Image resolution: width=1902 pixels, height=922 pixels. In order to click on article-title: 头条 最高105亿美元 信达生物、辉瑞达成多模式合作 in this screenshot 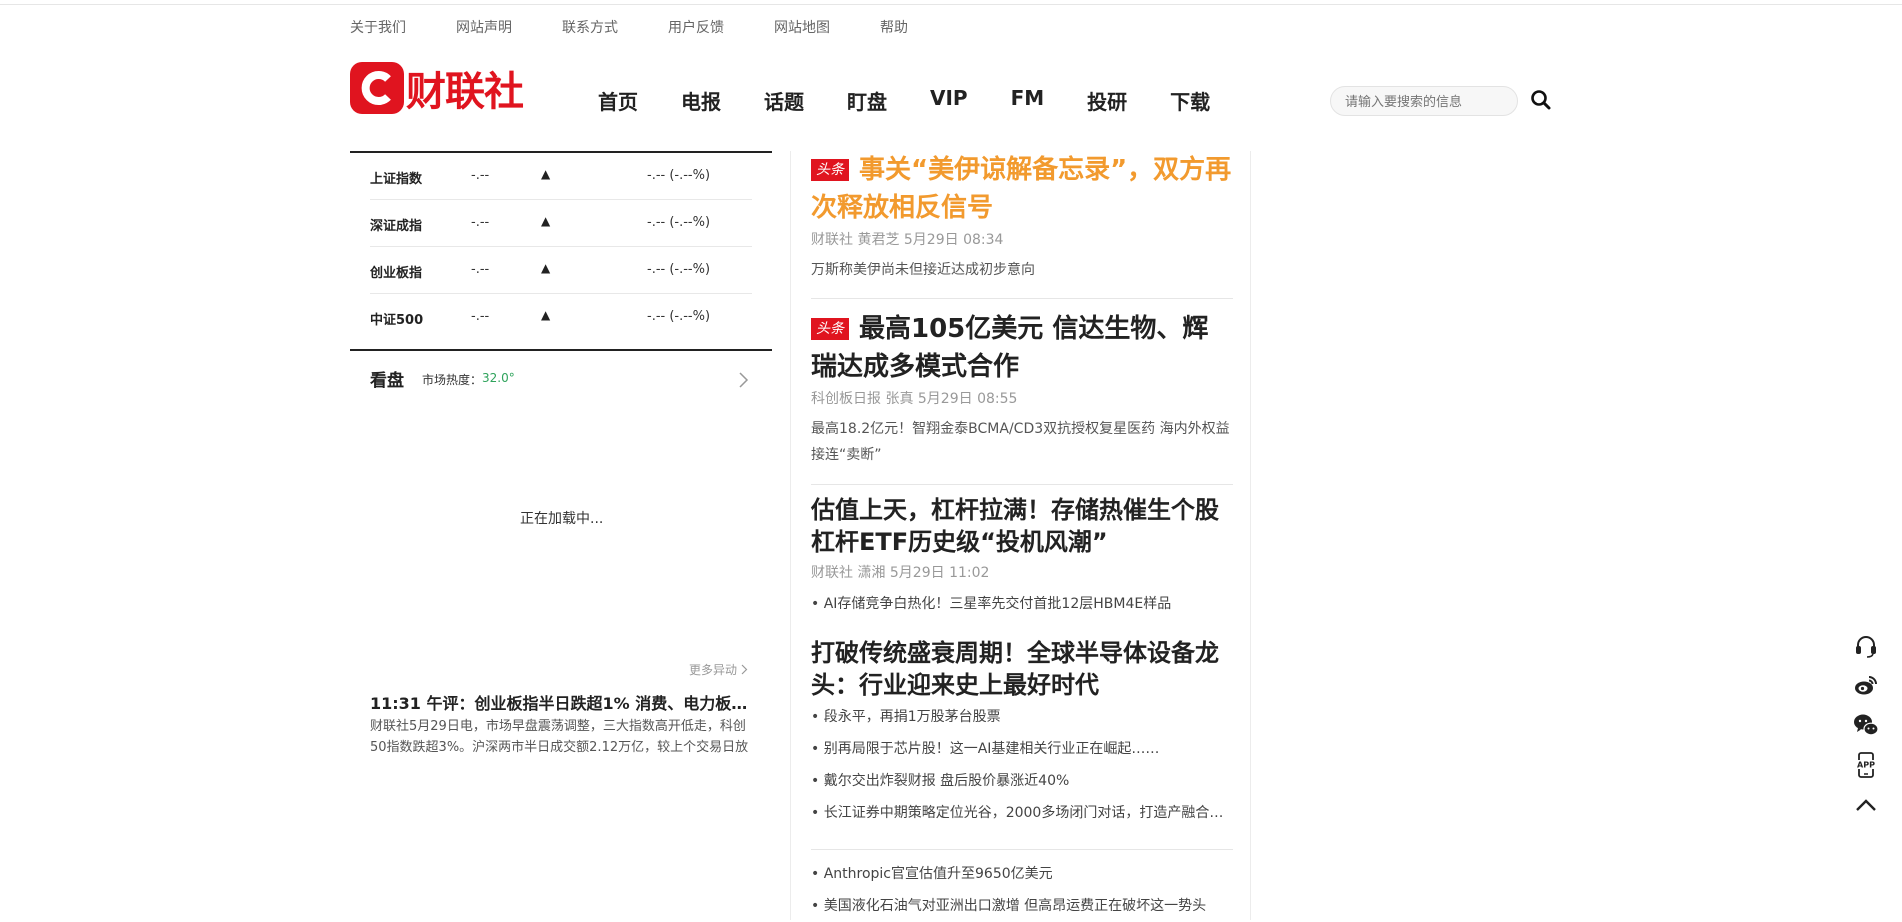, I will do `click(1022, 348)`.